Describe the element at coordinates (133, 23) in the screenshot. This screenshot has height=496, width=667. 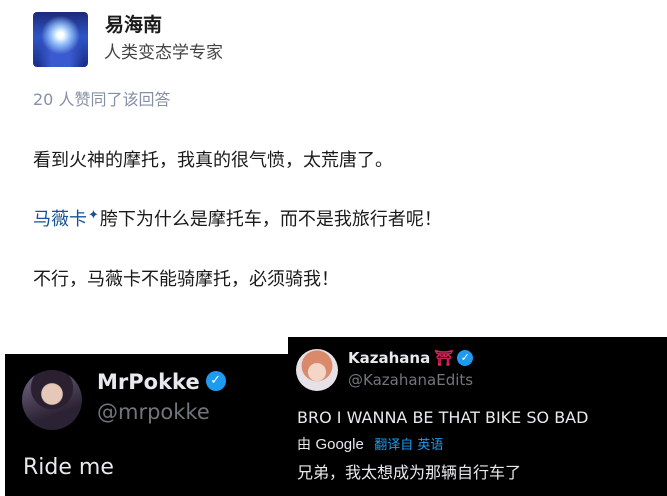
I see `author-name: 易海南` at that location.